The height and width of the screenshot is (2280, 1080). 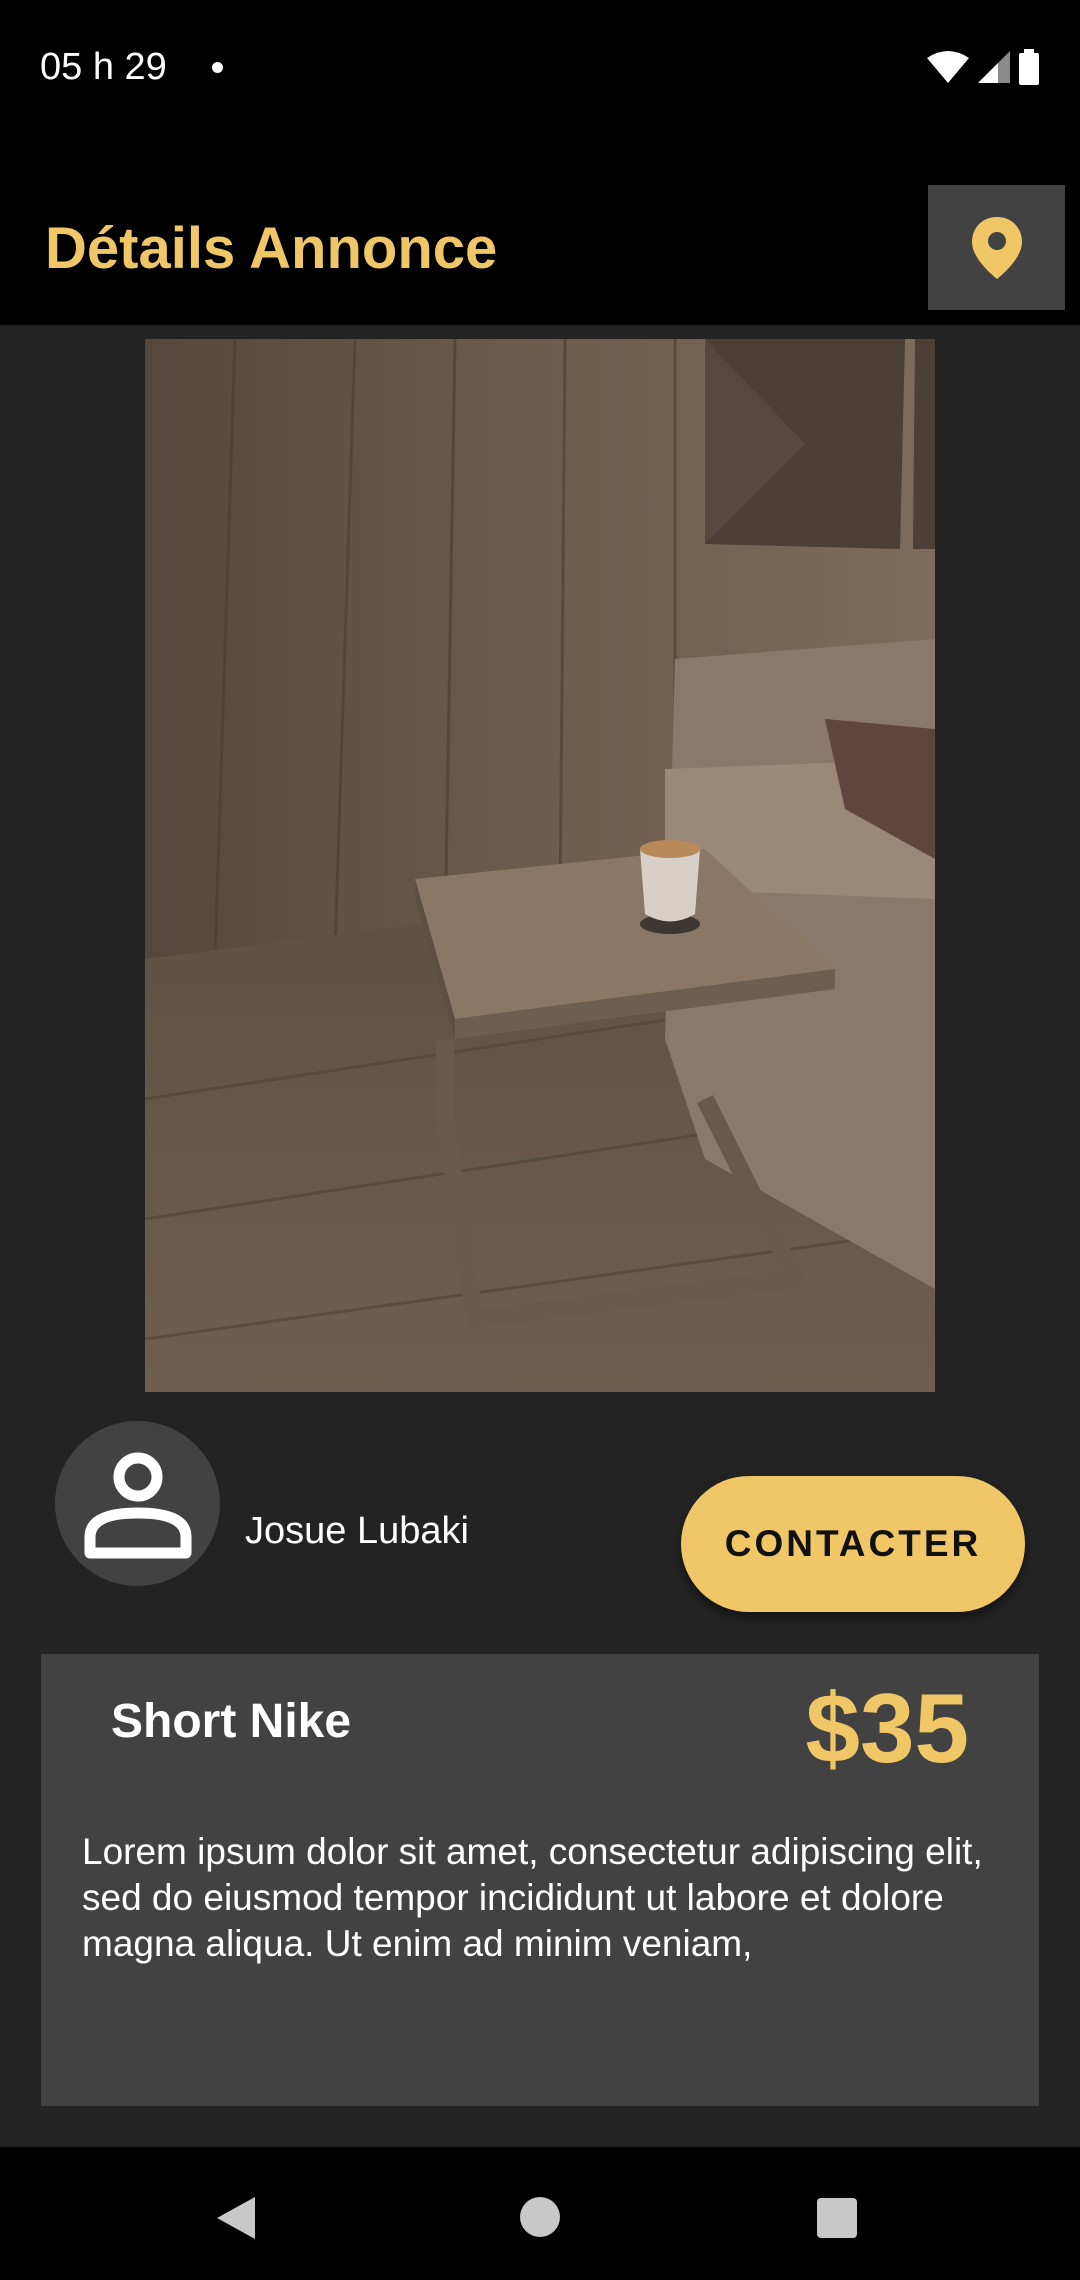 I want to click on status-time: 05 h 29, so click(x=103, y=67).